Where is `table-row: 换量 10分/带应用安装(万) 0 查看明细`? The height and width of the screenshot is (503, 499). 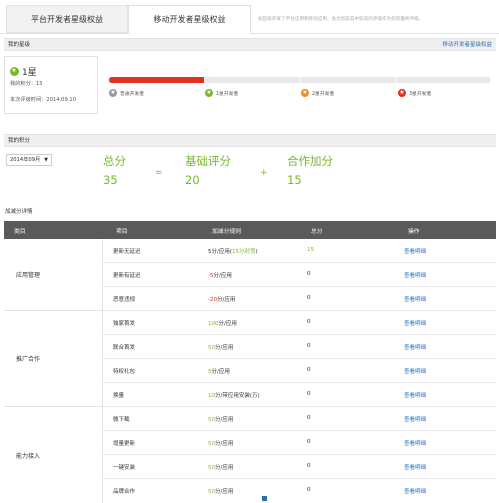
table-row: 换量 10分/带应用安装(万) 0 查看明细 is located at coordinates (299, 395).